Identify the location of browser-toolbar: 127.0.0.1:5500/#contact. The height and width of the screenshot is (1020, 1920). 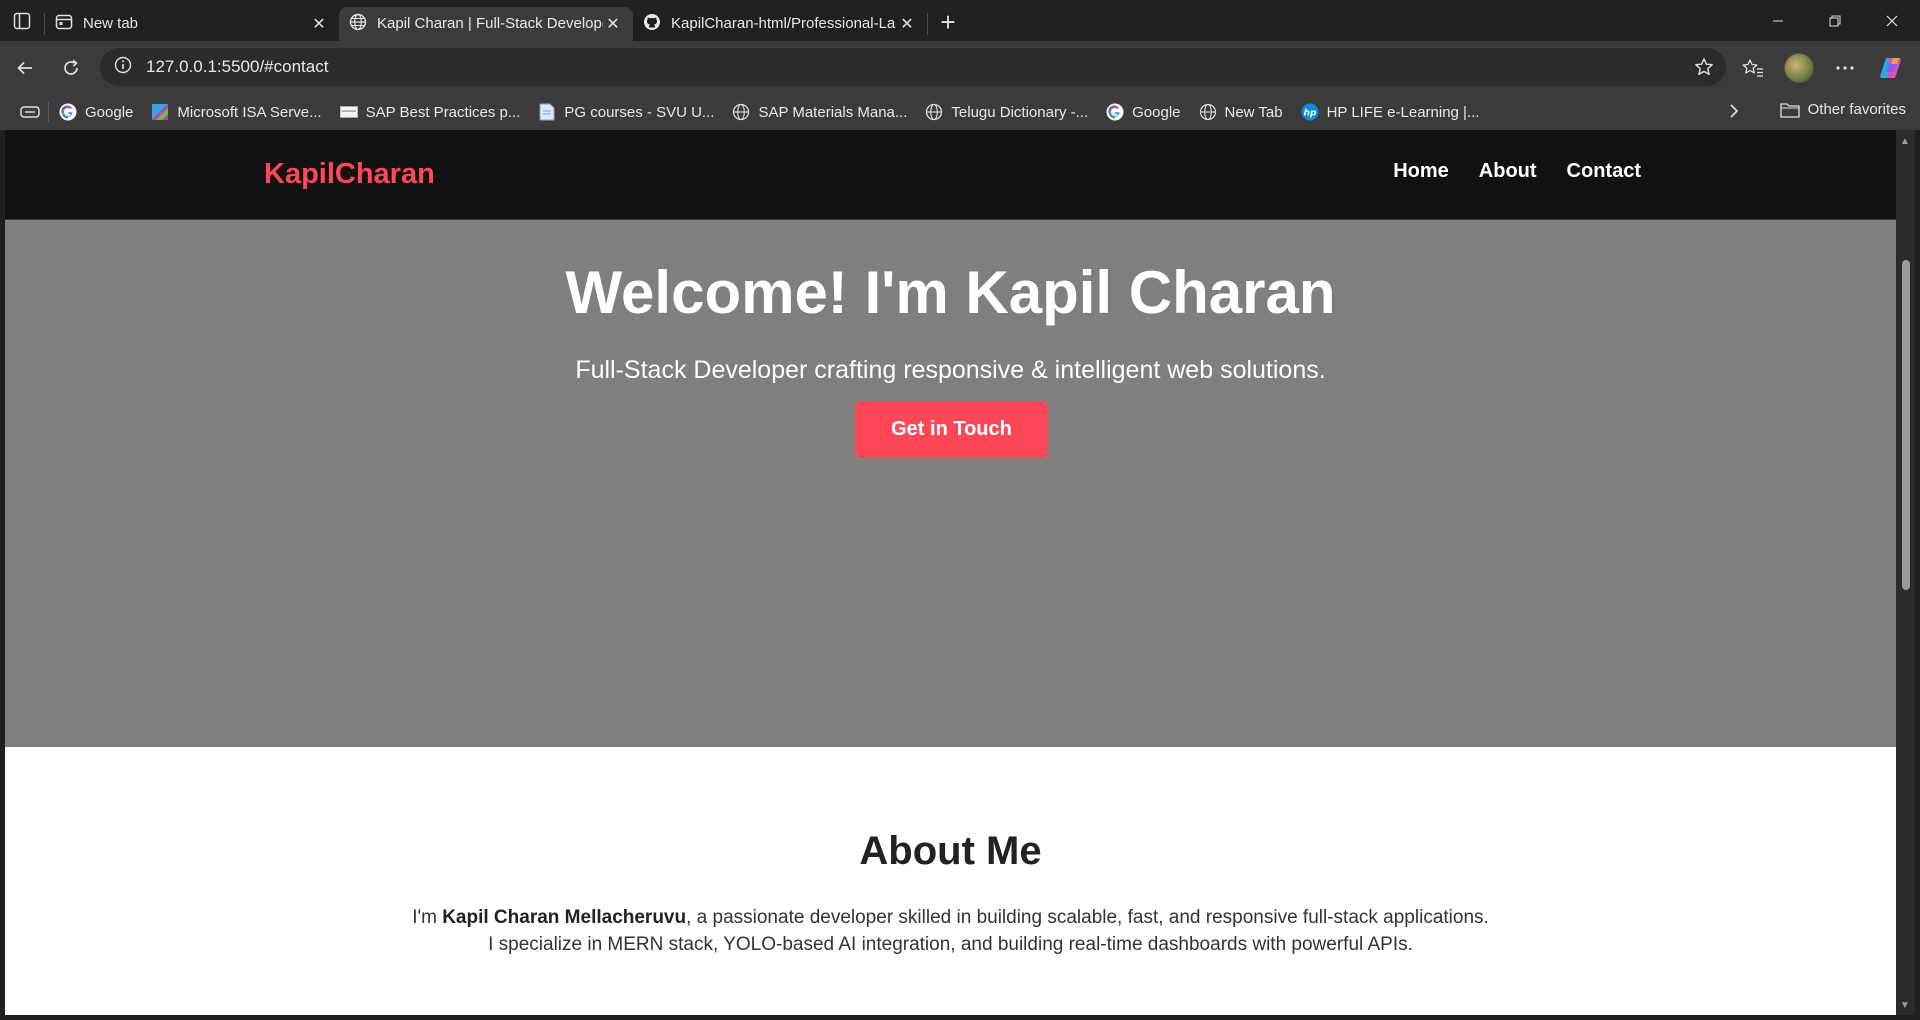
(960, 67).